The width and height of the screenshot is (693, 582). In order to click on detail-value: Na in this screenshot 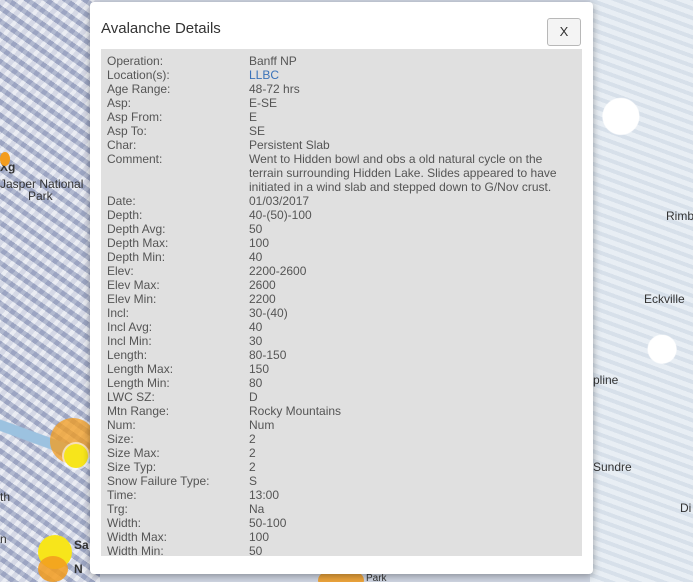, I will do `click(257, 509)`.